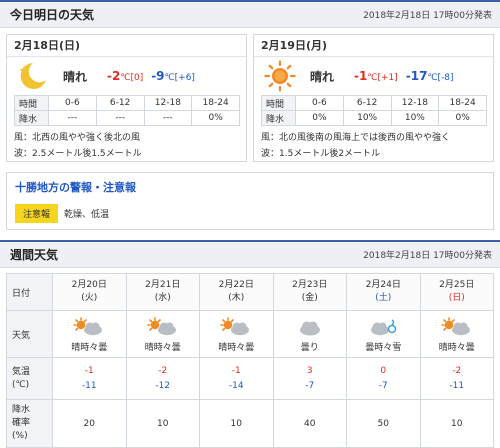 The width and height of the screenshot is (500, 448). What do you see at coordinates (383, 292) in the screenshot?
I see `weekly-date-cell: 2月24日 (土)` at bounding box center [383, 292].